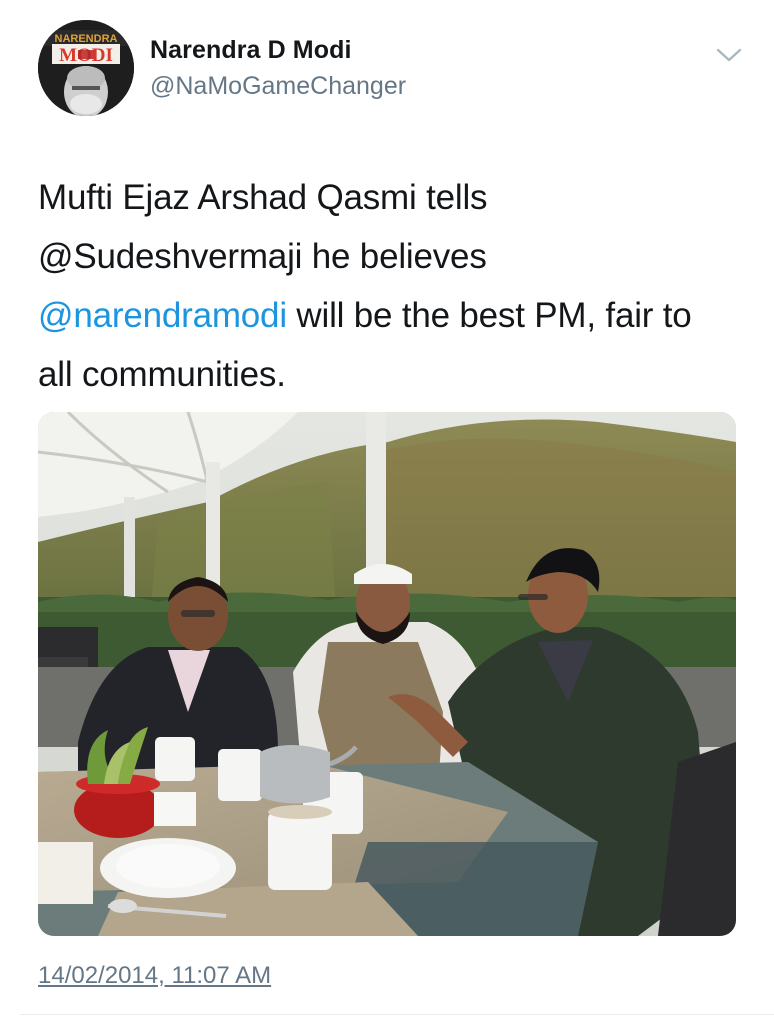  Describe the element at coordinates (86, 39) in the screenshot. I see `avatar-text-top: NARENDRA` at that location.